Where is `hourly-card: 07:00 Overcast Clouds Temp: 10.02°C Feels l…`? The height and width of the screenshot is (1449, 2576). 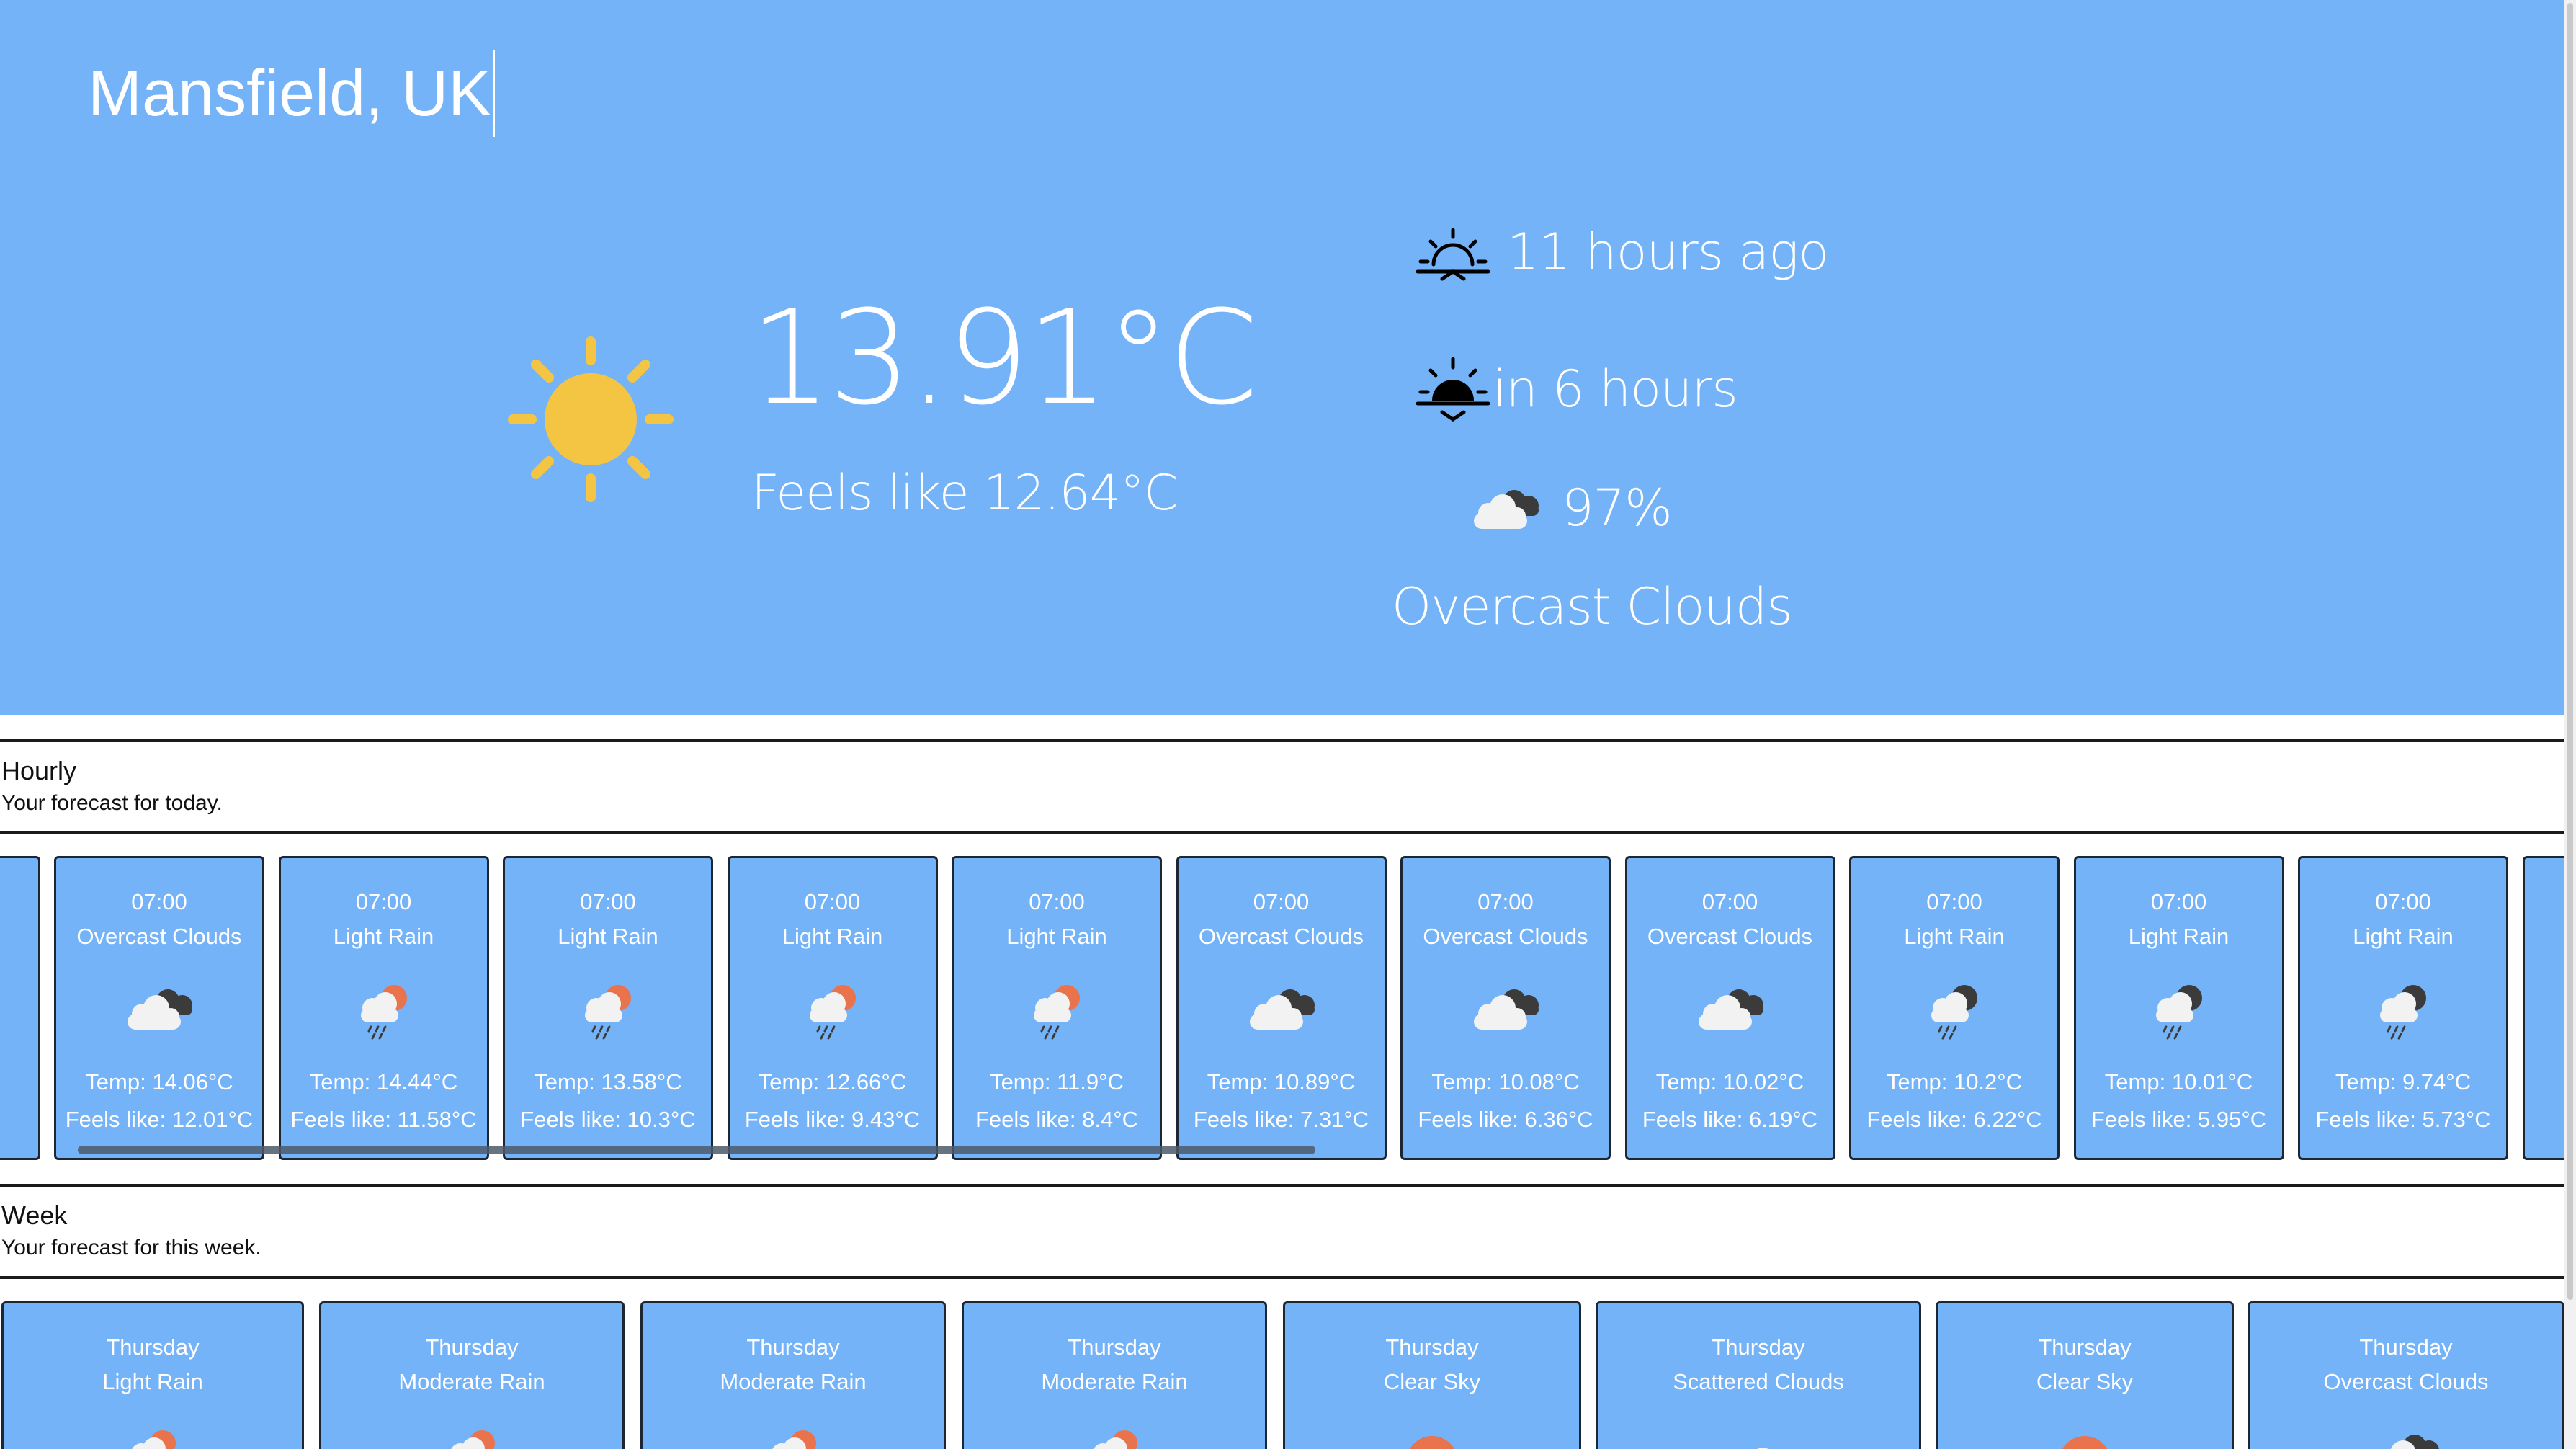
hourly-card: 07:00 Overcast Clouds Temp: 10.02°C Feels l… is located at coordinates (1729, 1008).